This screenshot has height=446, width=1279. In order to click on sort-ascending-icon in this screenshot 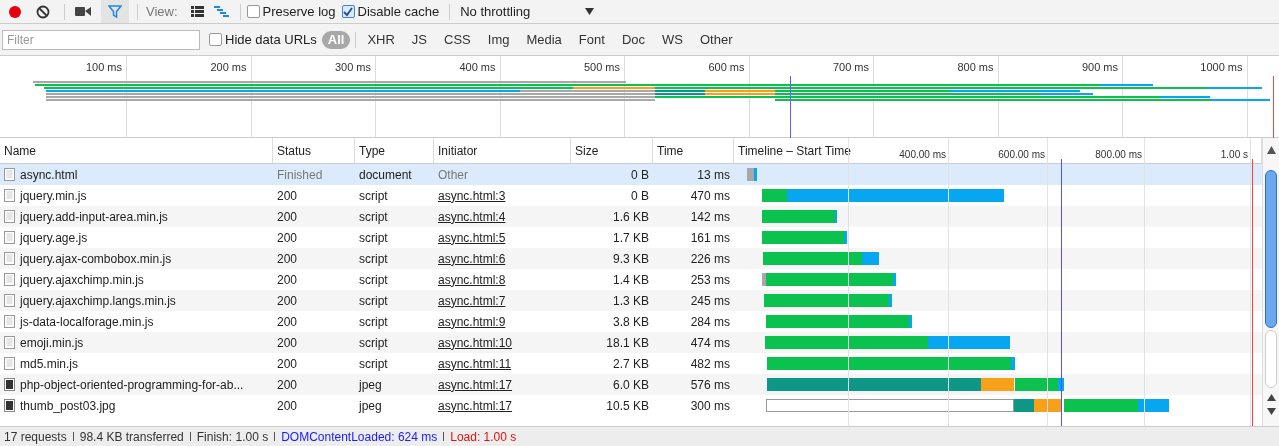, I will do `click(1271, 150)`.